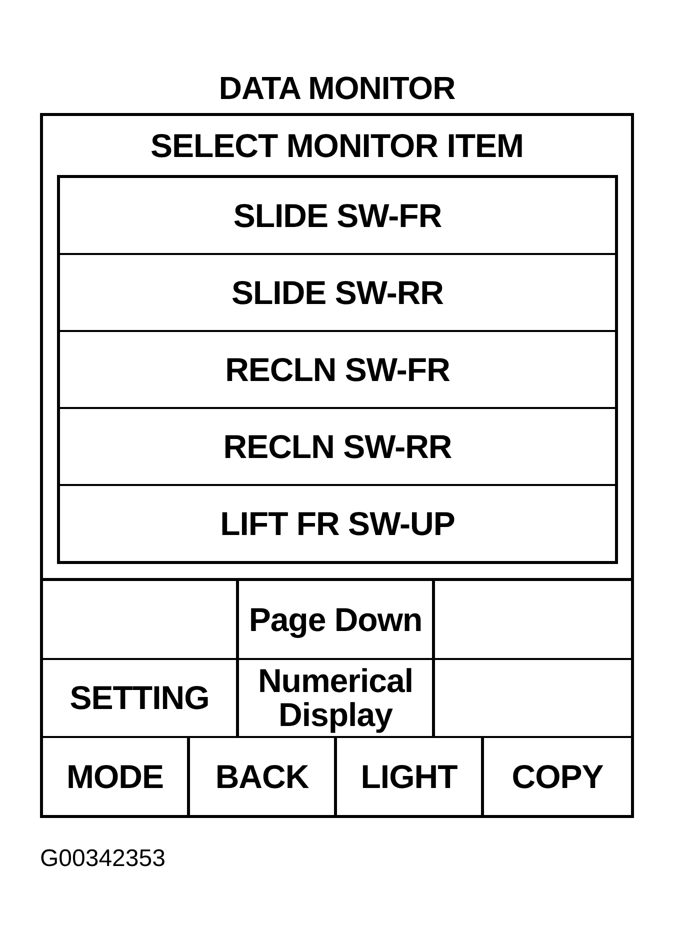 This screenshot has height=942, width=674. What do you see at coordinates (103, 859) in the screenshot?
I see `figure-code: G00342353` at bounding box center [103, 859].